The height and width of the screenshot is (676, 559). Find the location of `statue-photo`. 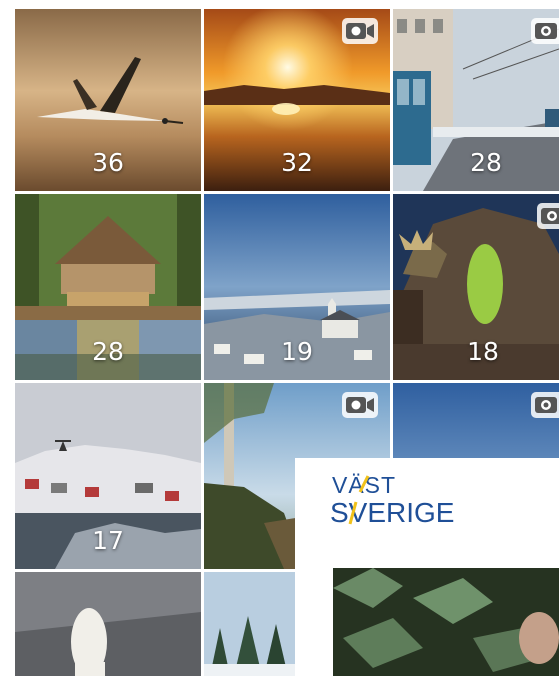

statue-photo is located at coordinates (108, 624).